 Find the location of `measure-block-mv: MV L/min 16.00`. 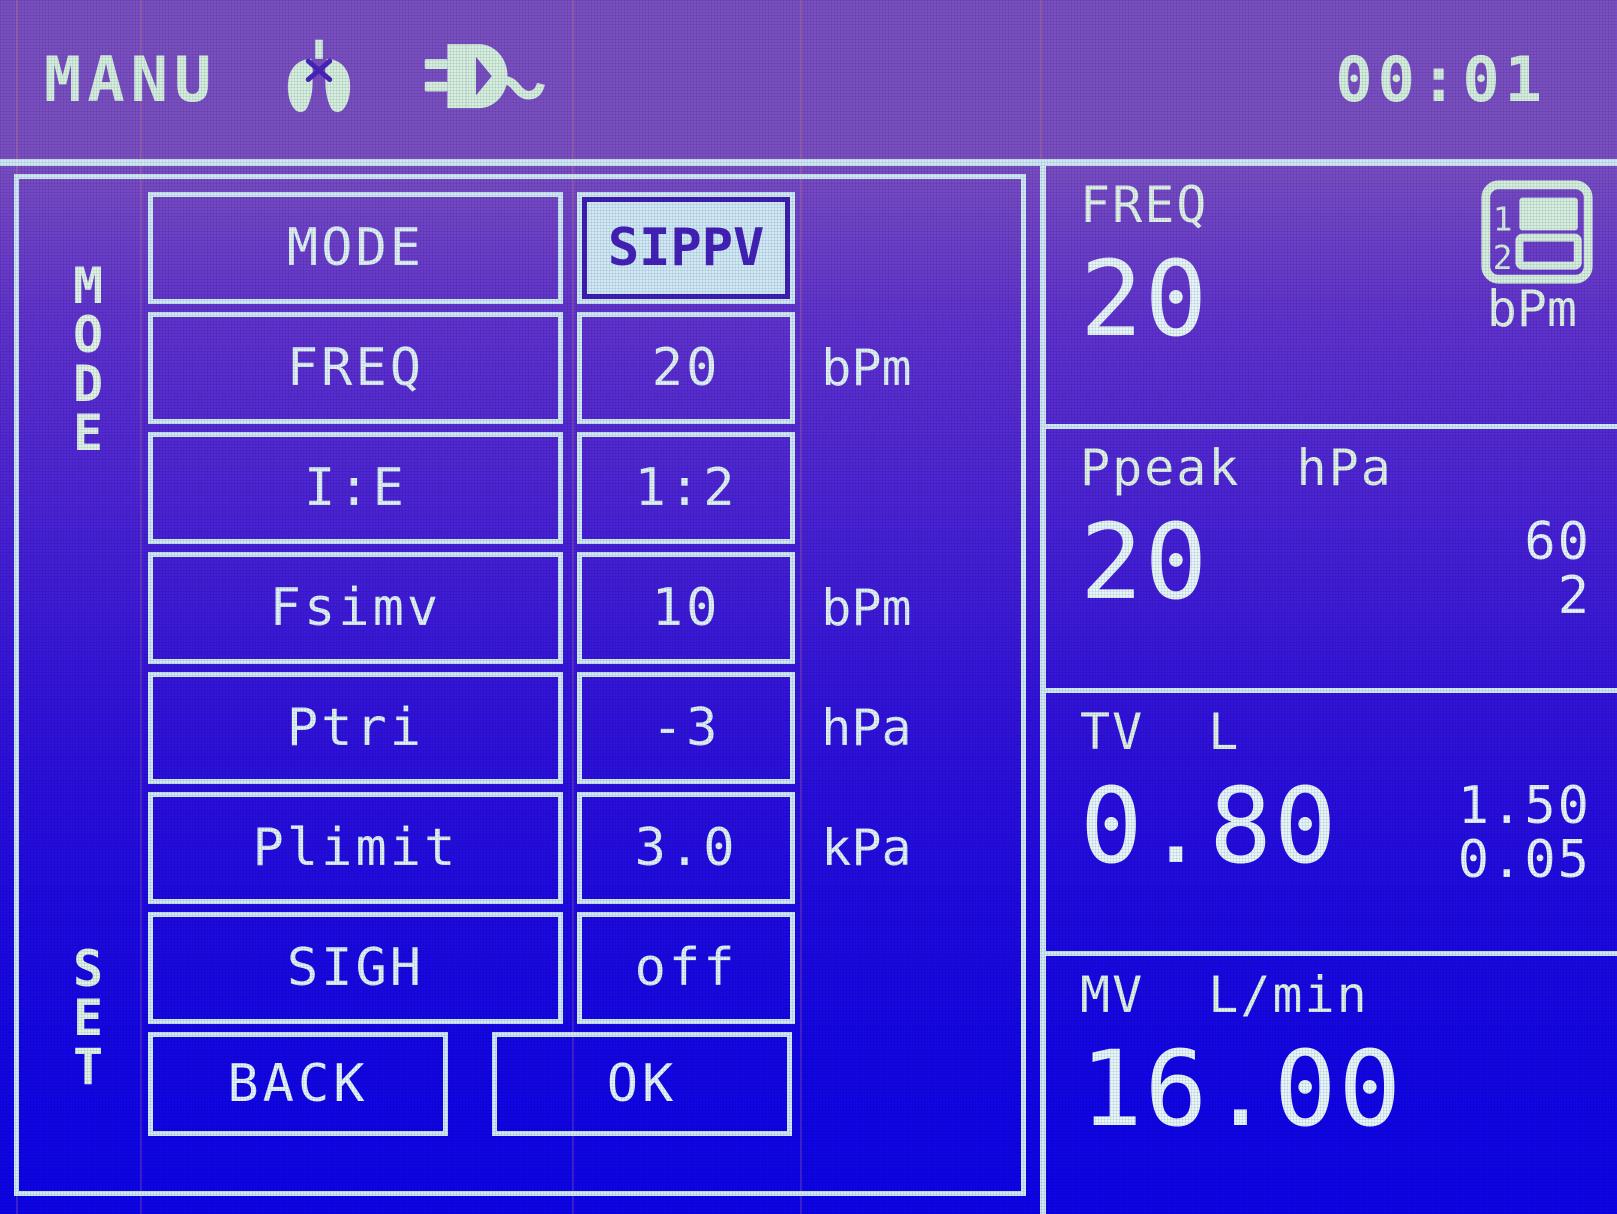

measure-block-mv: MV L/min 16.00 is located at coordinates (1331, 1085).